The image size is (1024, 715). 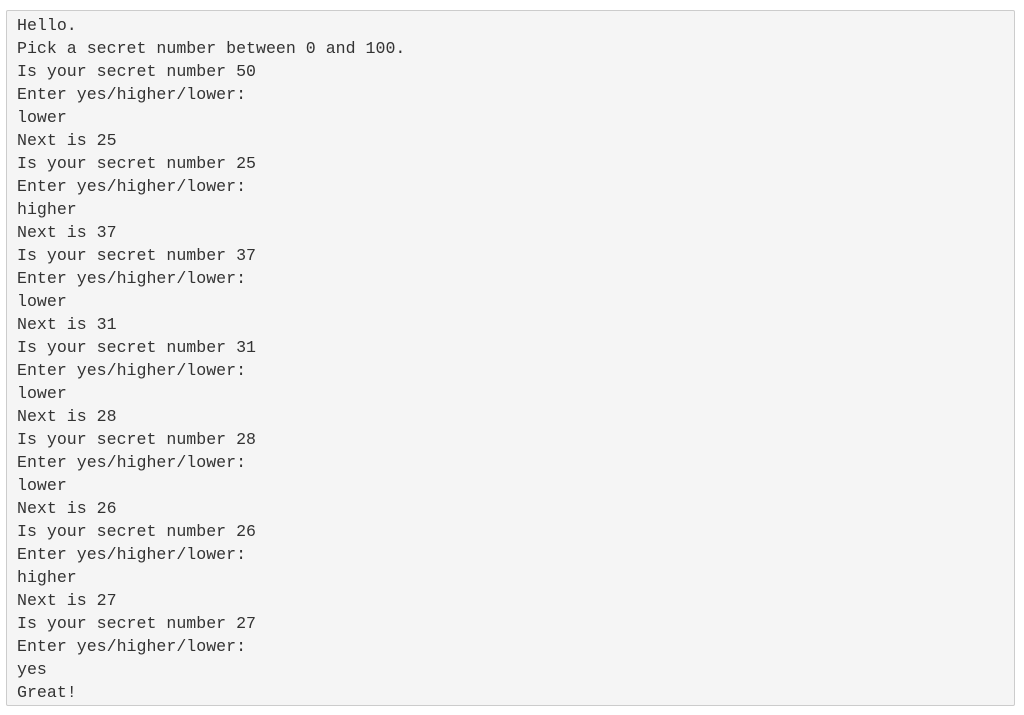 What do you see at coordinates (136, 255) in the screenshot?
I see `console-line: Is your secret number 37` at bounding box center [136, 255].